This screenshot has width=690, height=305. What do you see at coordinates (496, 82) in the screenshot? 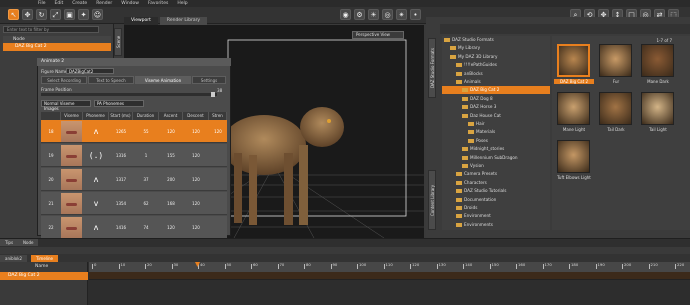
I see `library-item: Animals` at bounding box center [496, 82].